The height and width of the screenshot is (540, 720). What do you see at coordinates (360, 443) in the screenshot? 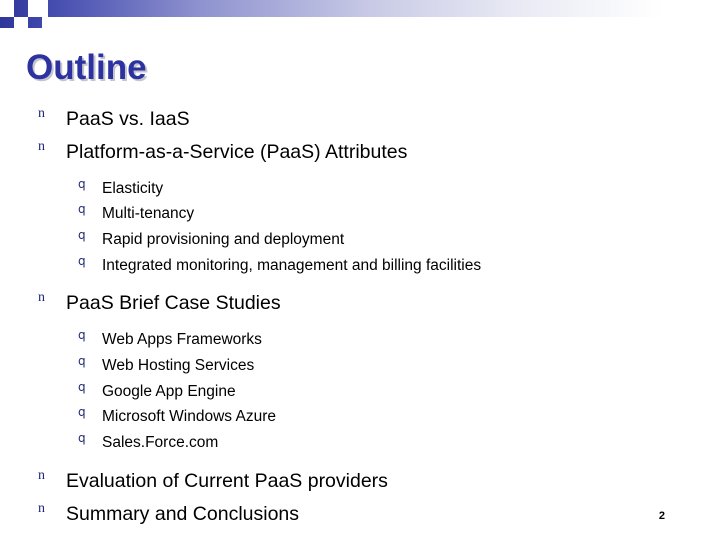
I see `outline-subitem: q Sales.Force.com` at bounding box center [360, 443].